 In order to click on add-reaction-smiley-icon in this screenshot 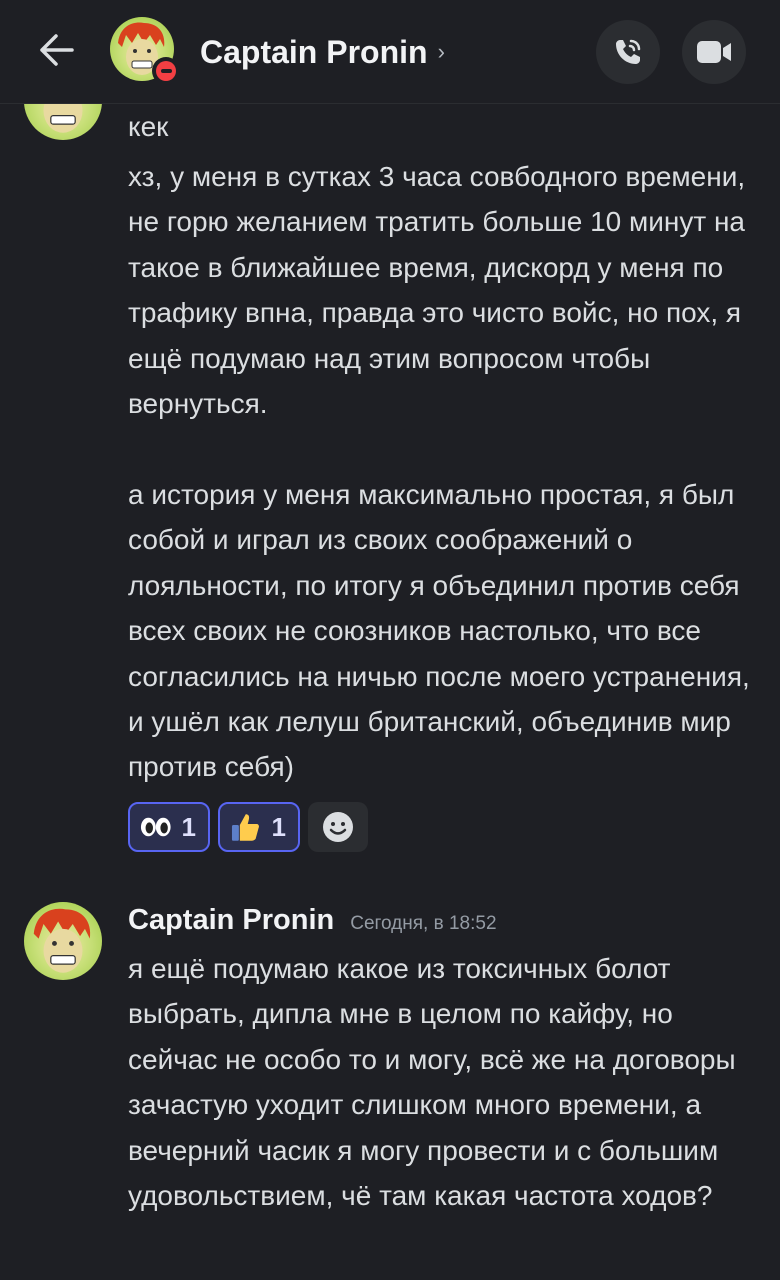, I will do `click(338, 827)`.